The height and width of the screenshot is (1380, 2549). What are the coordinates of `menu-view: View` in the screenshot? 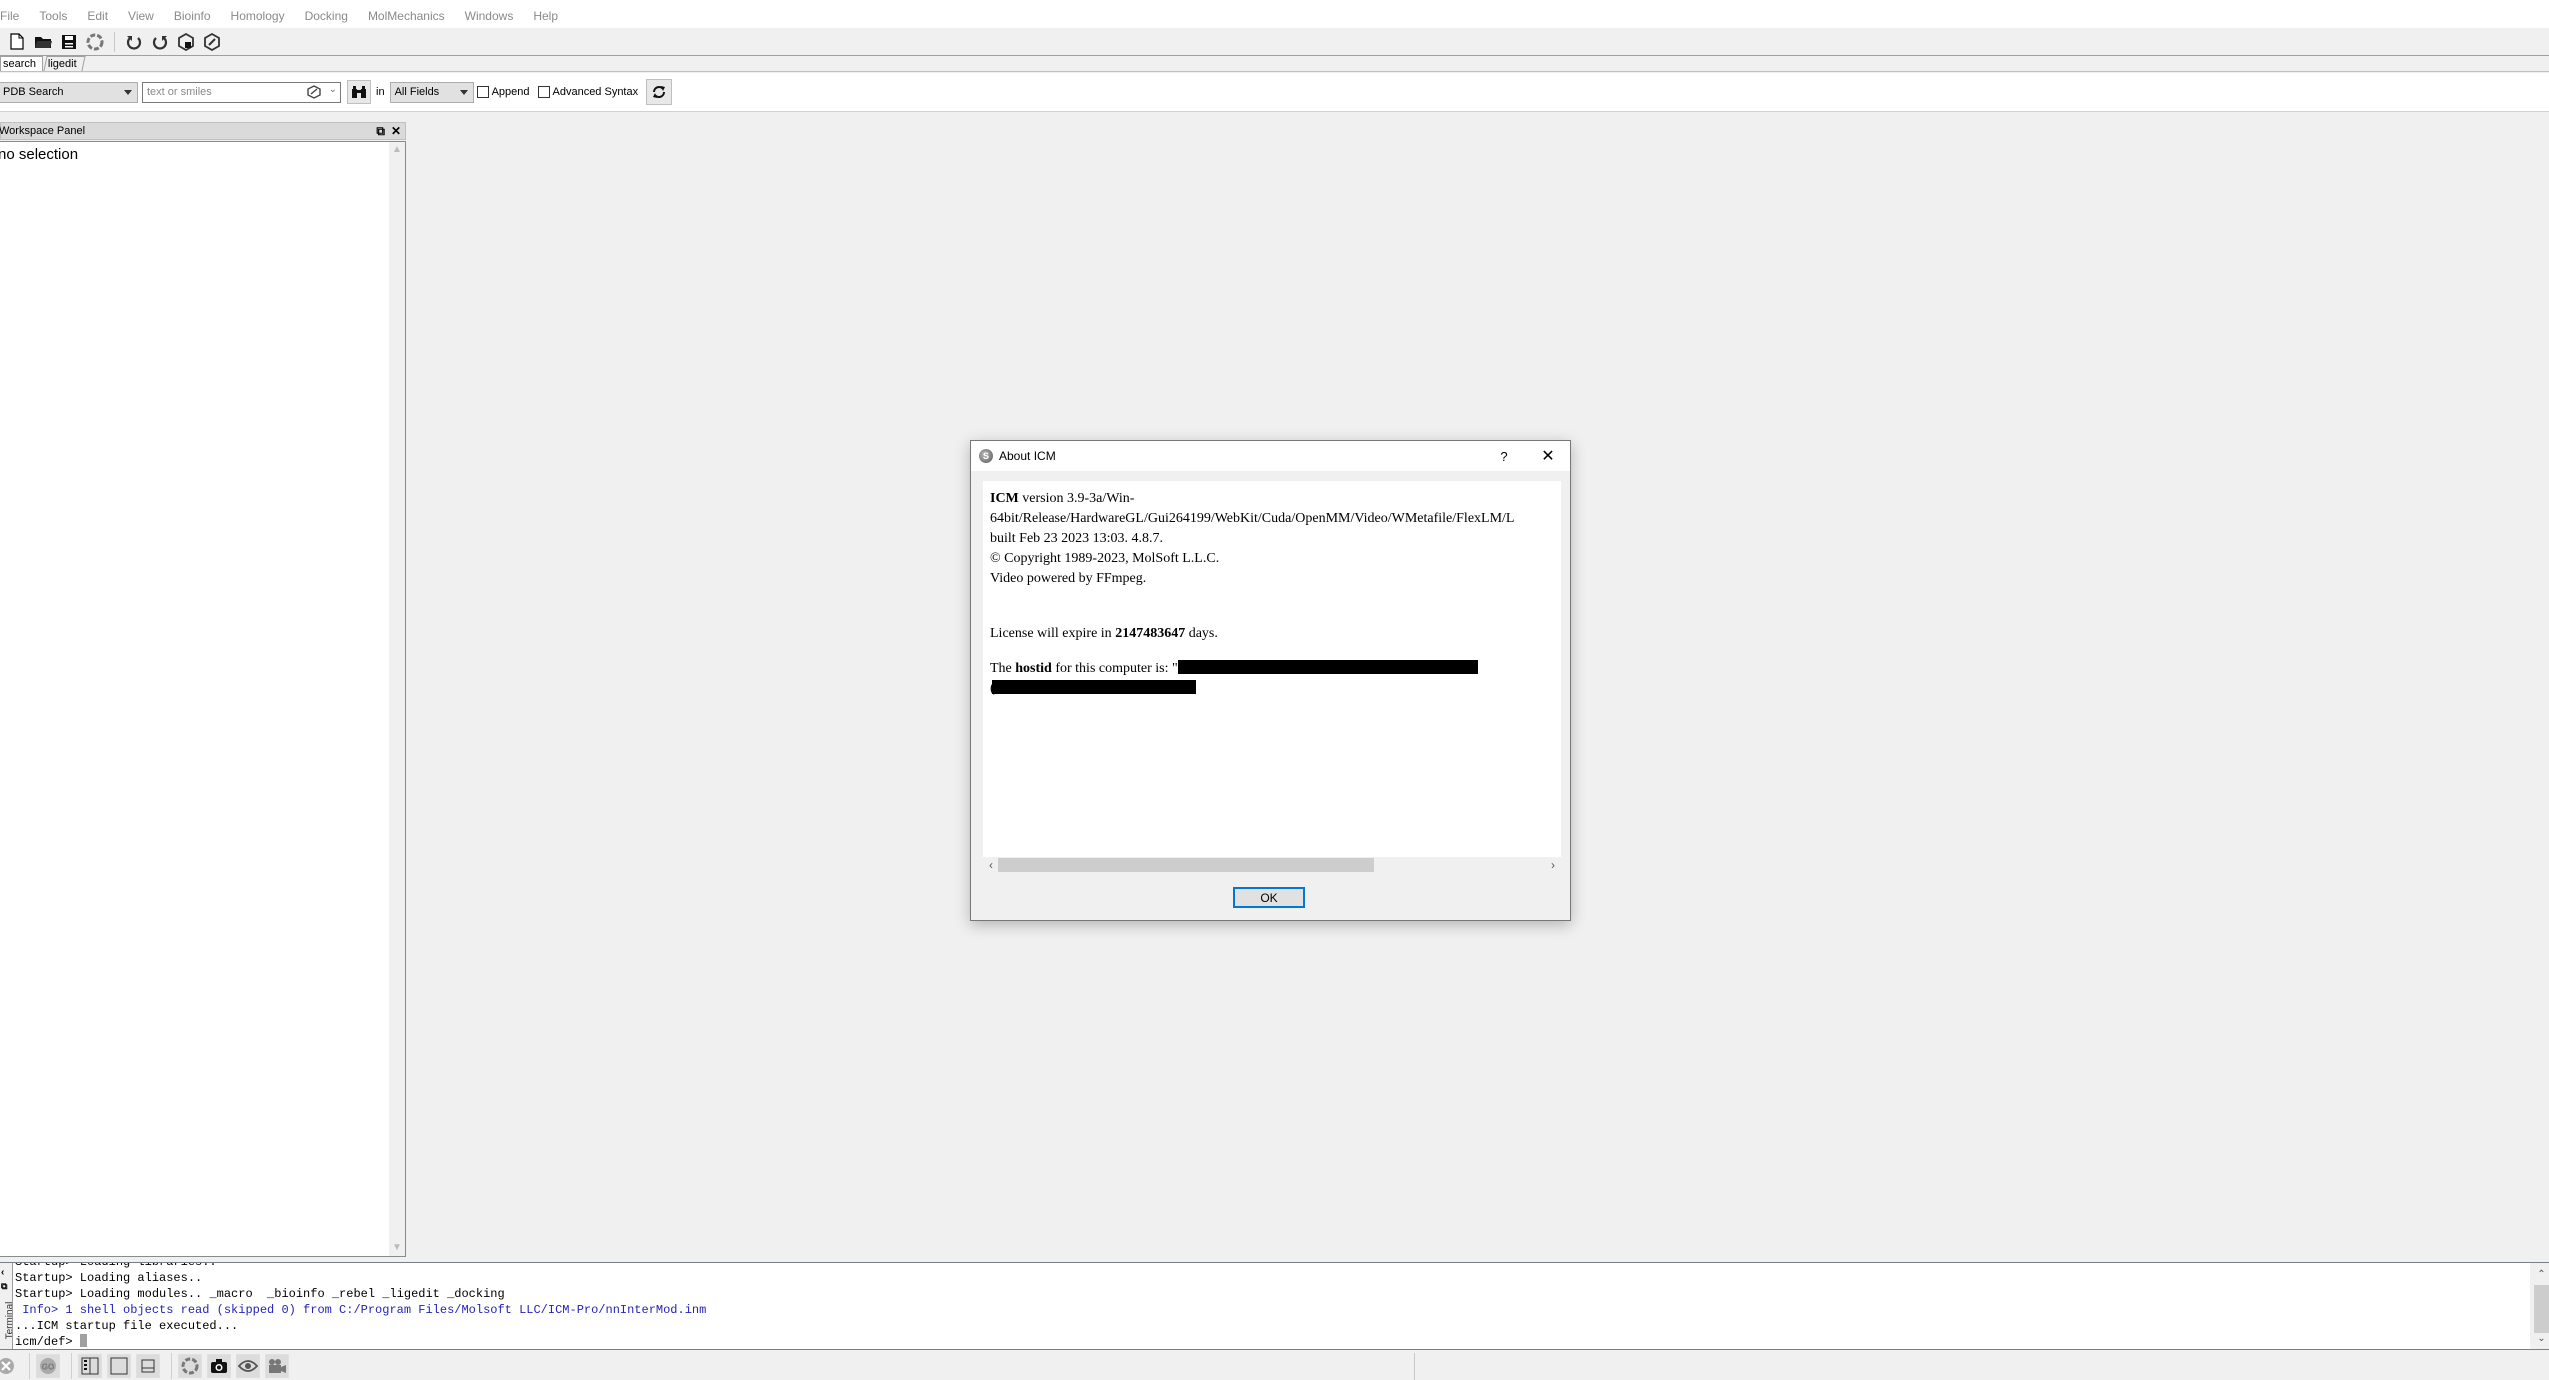 It's located at (141, 16).